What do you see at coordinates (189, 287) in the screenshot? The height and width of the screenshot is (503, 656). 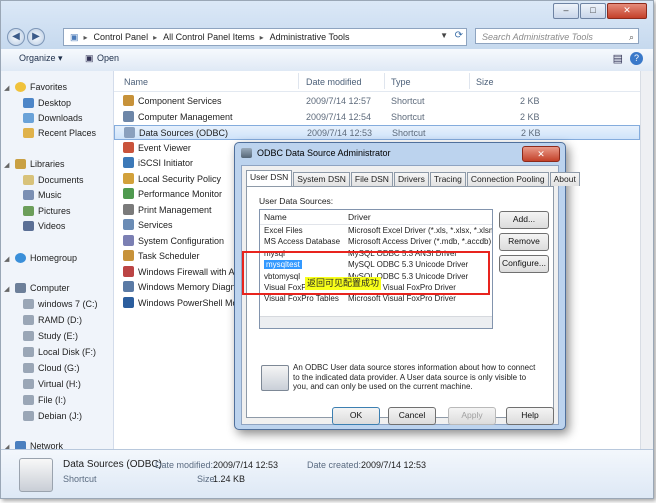 I see `file-name: Windows Memory Diagno` at bounding box center [189, 287].